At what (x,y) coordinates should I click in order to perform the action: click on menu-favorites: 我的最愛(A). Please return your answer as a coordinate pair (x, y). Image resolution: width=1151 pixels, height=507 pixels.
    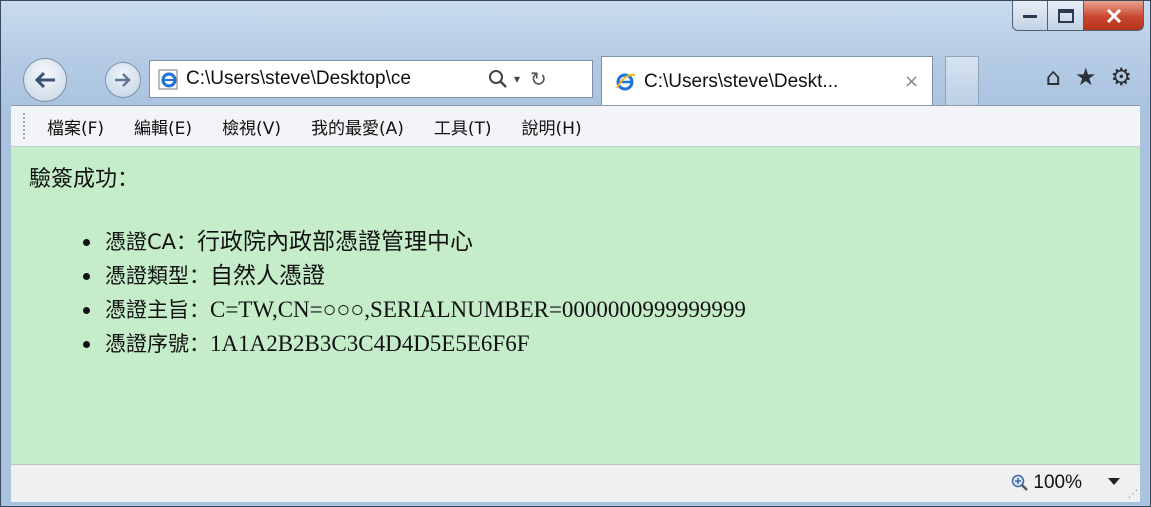
    Looking at the image, I should click on (357, 126).